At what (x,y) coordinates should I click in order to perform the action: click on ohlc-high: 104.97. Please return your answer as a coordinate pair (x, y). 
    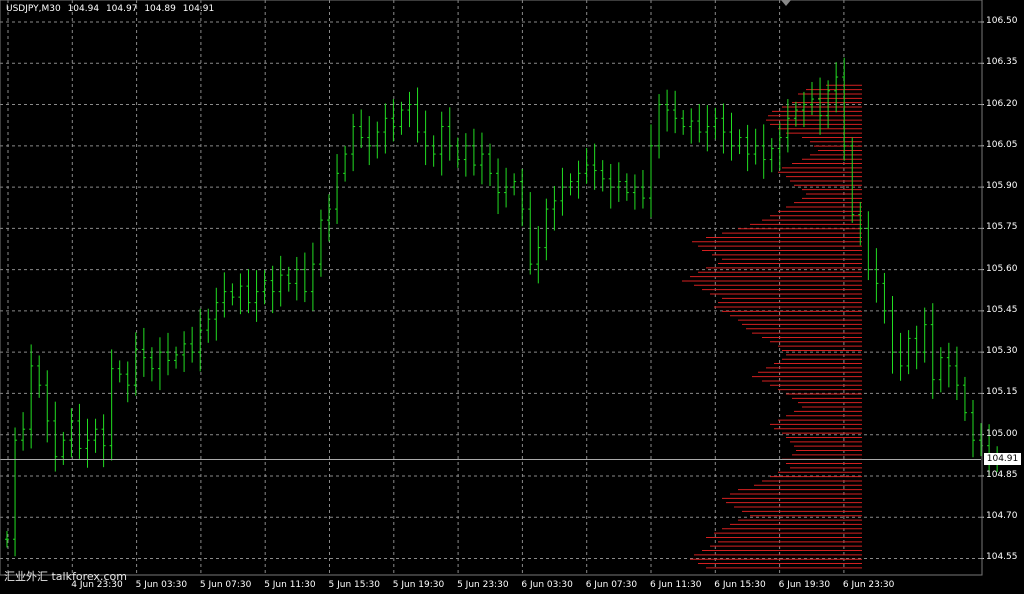
    Looking at the image, I should click on (121, 9).